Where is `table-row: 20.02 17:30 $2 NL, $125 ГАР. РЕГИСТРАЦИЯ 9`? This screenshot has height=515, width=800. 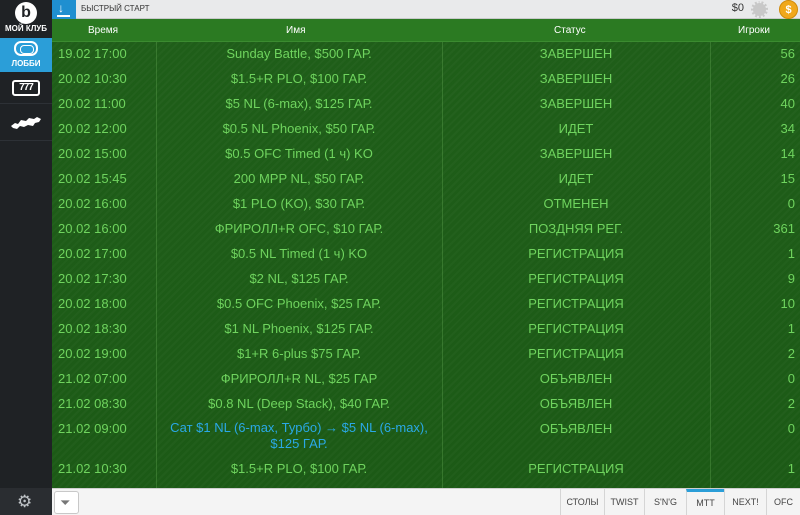 table-row: 20.02 17:30 $2 NL, $125 ГАР. РЕГИСТРАЦИЯ 9 is located at coordinates (426, 279).